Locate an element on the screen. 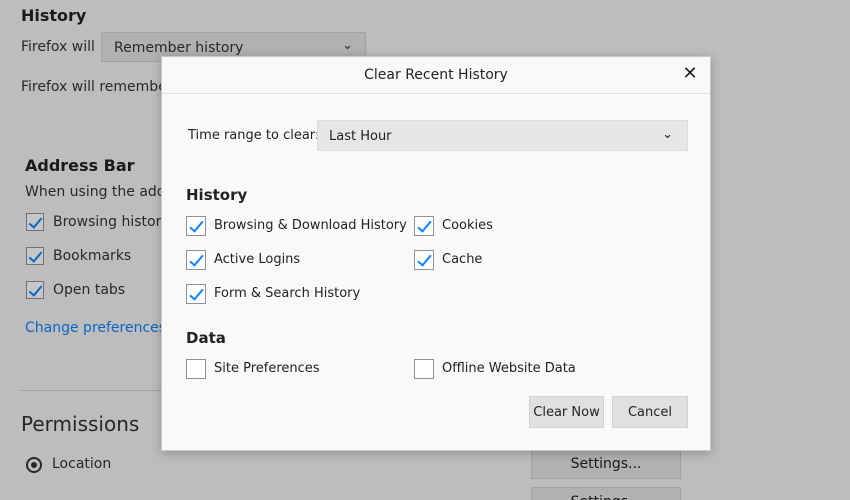  form-search-checkbox is located at coordinates (196, 294).